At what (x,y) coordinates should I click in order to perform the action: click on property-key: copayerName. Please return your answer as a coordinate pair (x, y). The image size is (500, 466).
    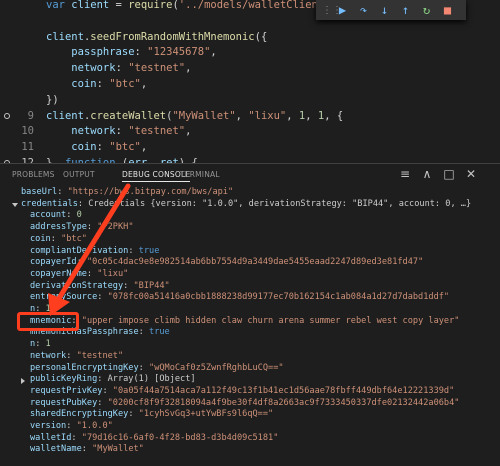
    Looking at the image, I should click on (58, 273).